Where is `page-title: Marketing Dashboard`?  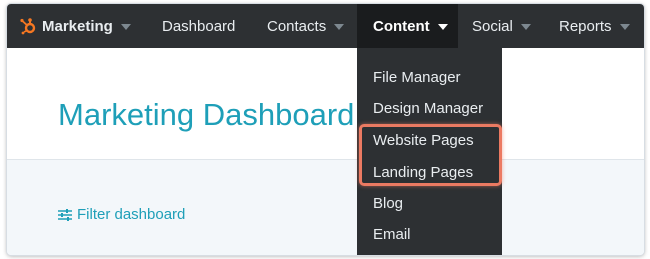
page-title: Marketing Dashboard is located at coordinates (206, 114).